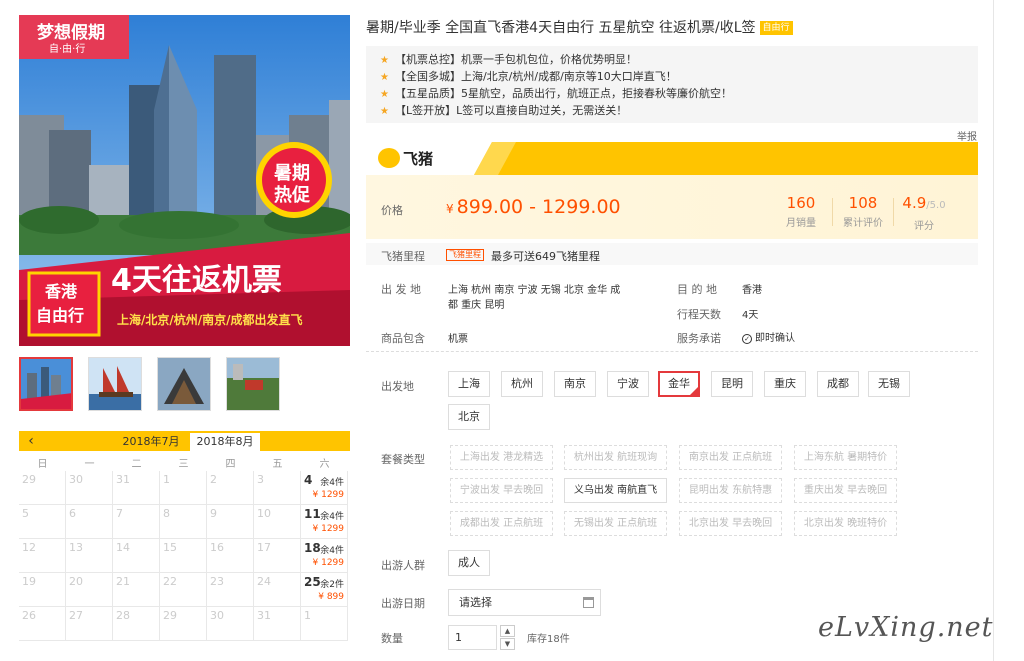 Image resolution: width=1024 pixels, height=661 pixels. Describe the element at coordinates (331, 597) in the screenshot. I see `calendar-day-price: ¥ 899` at that location.